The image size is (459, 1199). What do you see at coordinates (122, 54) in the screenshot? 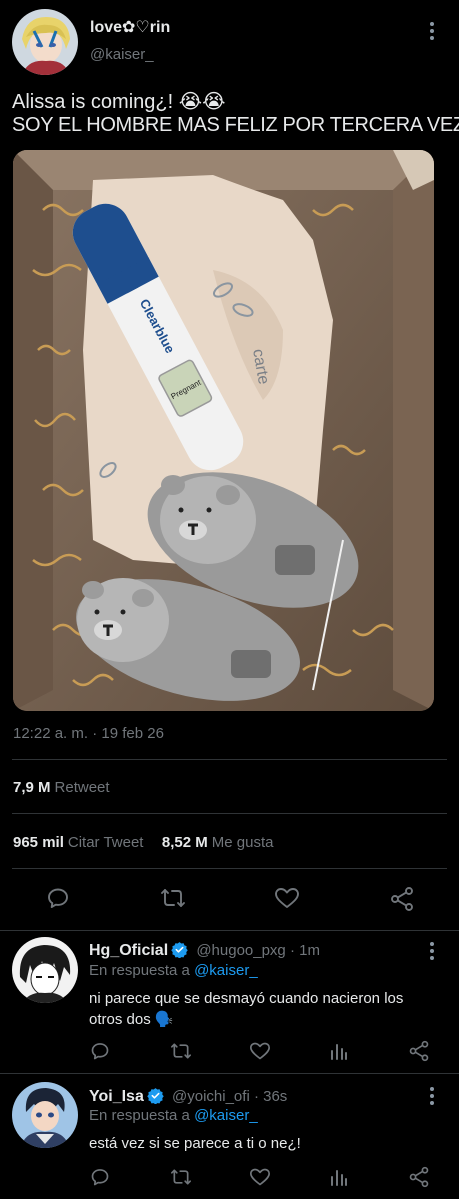
I see `author-handle: @kaiser_` at bounding box center [122, 54].